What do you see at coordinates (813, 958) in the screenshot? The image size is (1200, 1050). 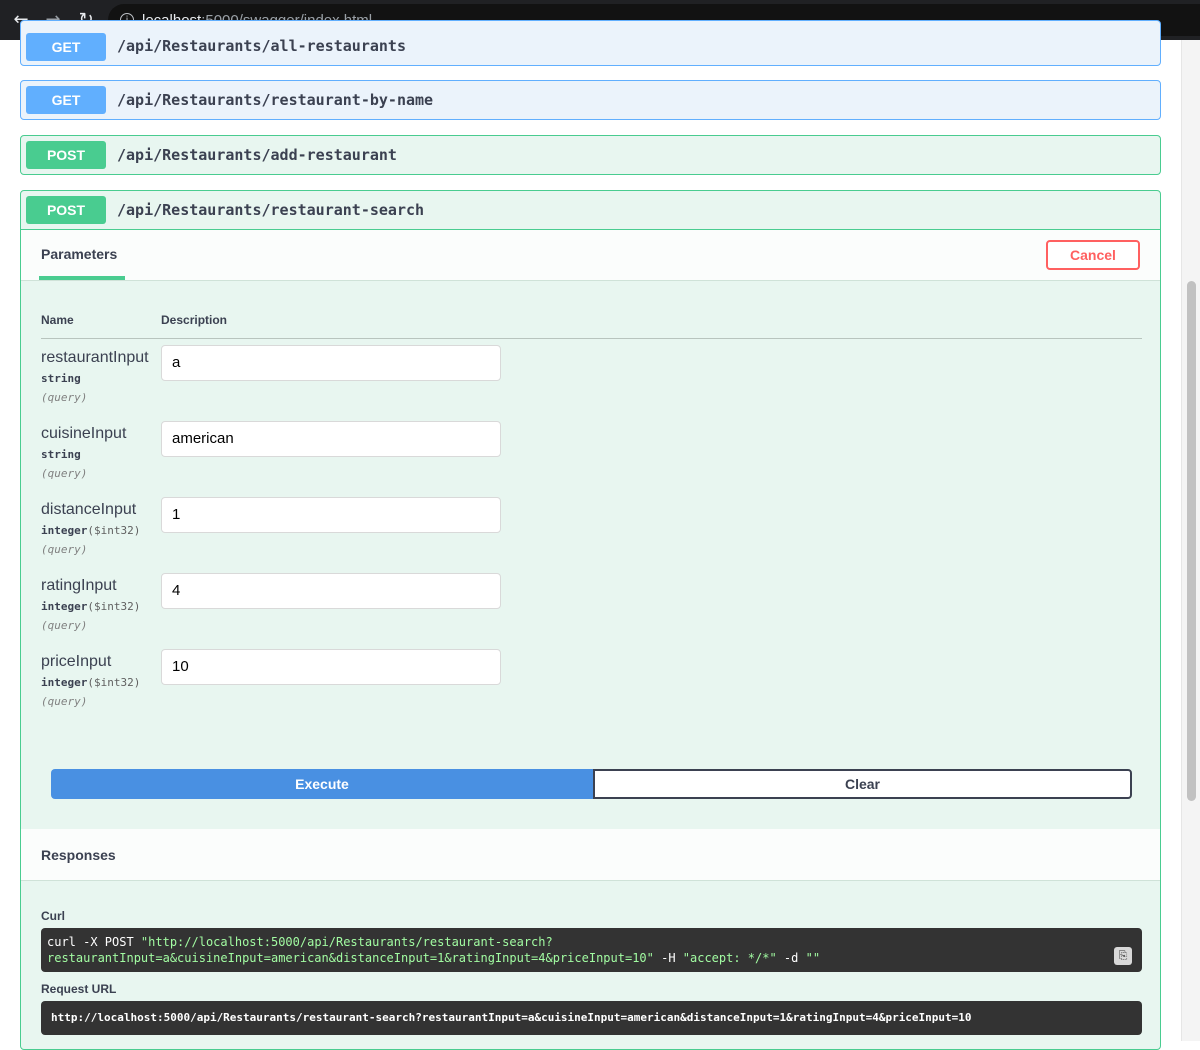 I see `curl-empty-body: ""` at bounding box center [813, 958].